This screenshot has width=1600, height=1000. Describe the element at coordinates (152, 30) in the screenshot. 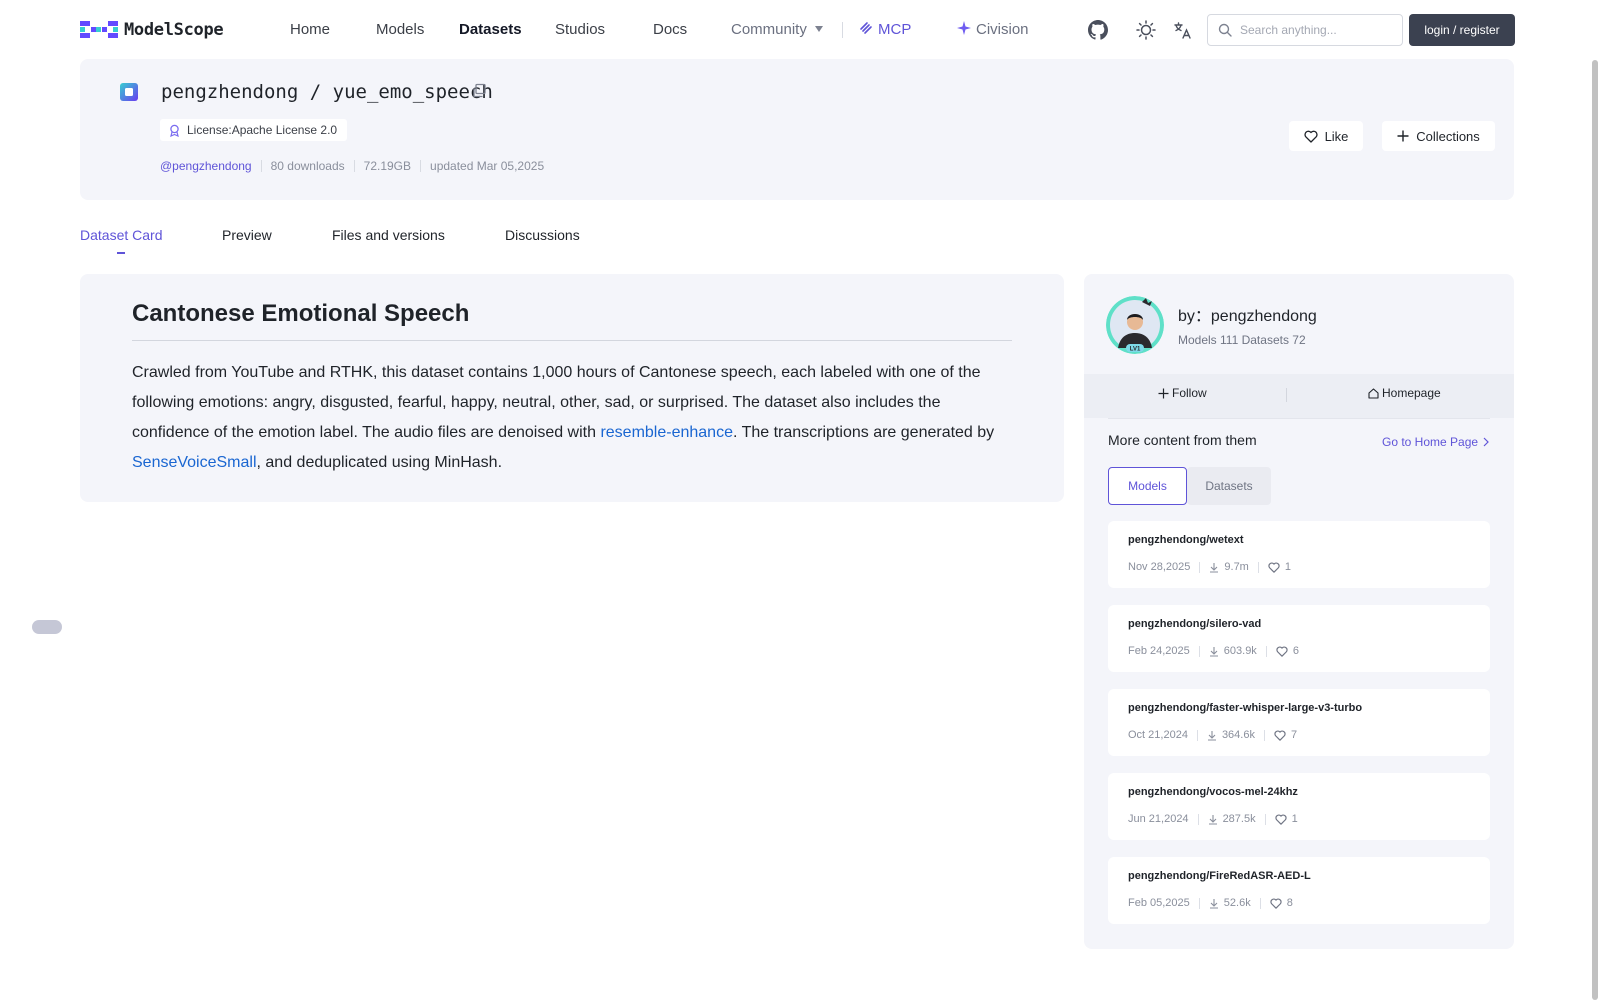

I see `modelscope-logo: ModelScope` at that location.